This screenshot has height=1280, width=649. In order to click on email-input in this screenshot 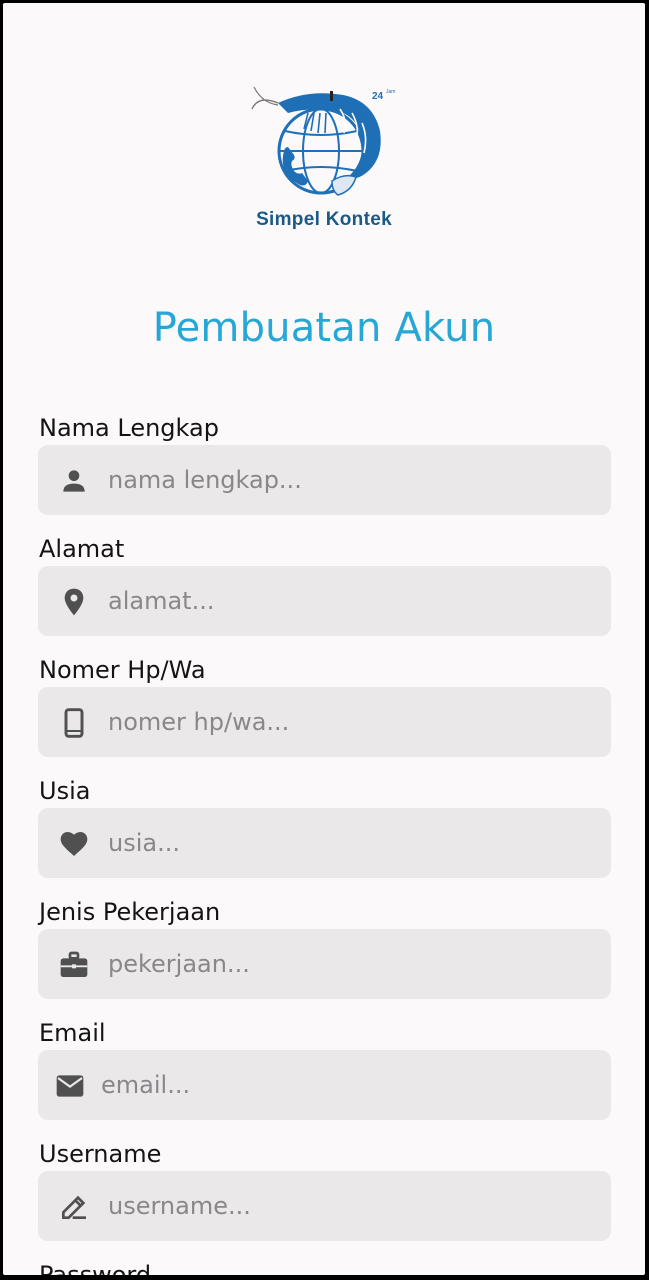, I will do `click(341, 1085)`.